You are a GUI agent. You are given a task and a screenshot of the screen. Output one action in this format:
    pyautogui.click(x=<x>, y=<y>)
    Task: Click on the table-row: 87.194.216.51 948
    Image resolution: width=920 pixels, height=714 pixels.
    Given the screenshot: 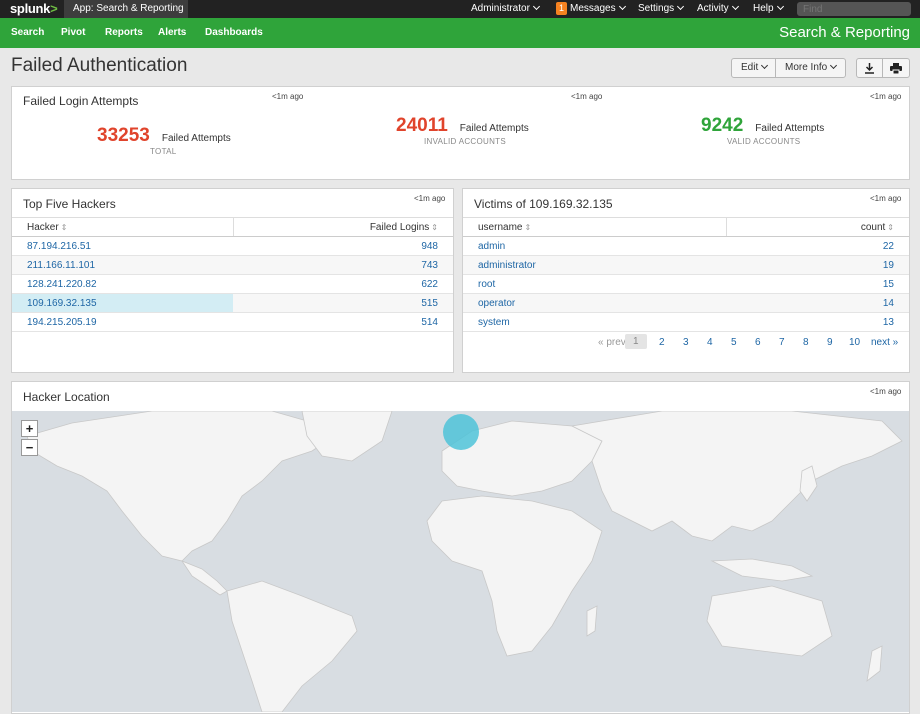 What is the action you would take?
    pyautogui.click(x=232, y=246)
    